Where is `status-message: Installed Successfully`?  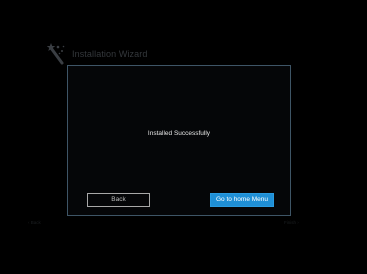 status-message: Installed Successfully is located at coordinates (179, 133).